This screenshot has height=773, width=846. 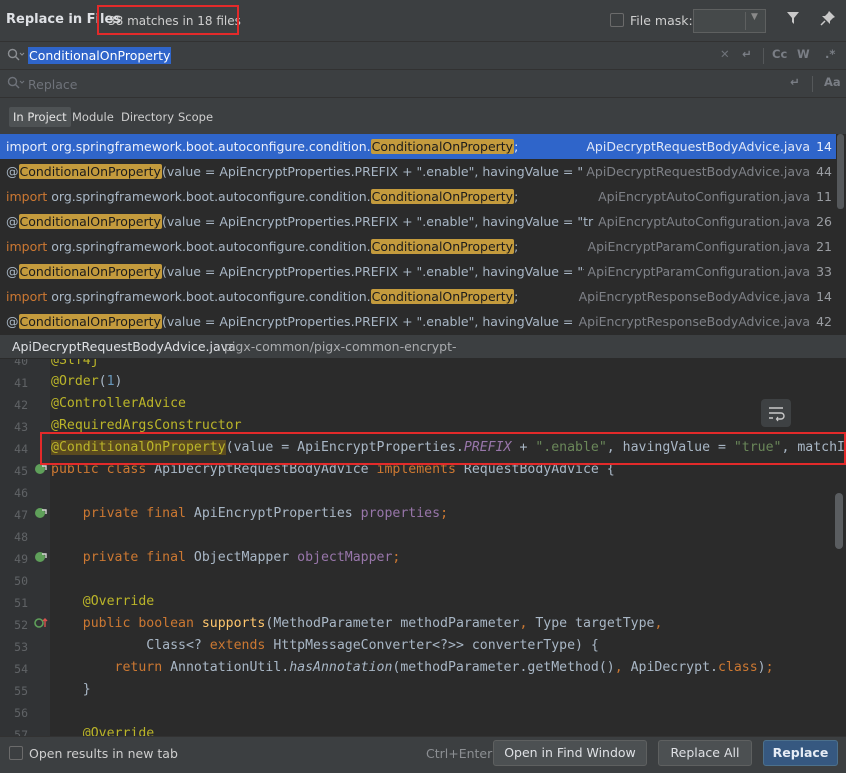 What do you see at coordinates (617, 20) in the screenshot?
I see `file-mask-checkbox` at bounding box center [617, 20].